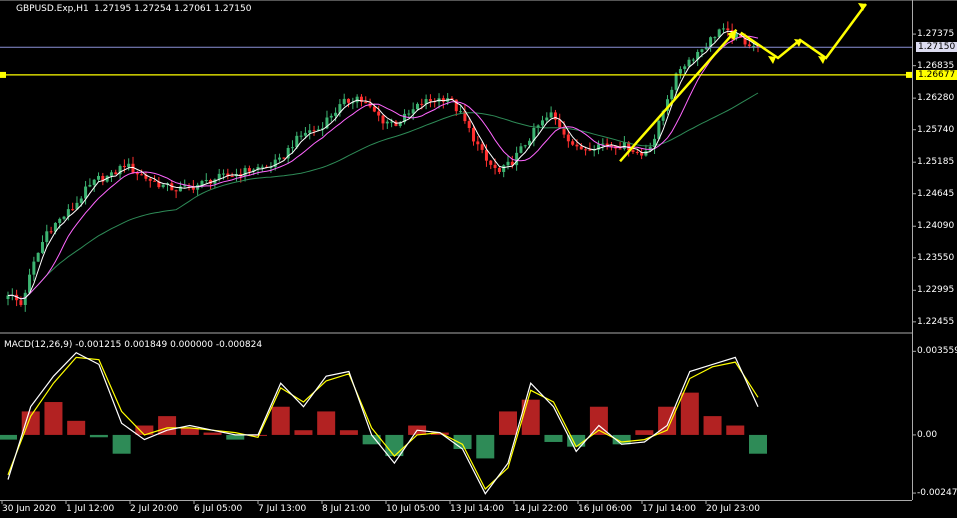  I want to click on price-tick-label: 1.26280, so click(936, 98).